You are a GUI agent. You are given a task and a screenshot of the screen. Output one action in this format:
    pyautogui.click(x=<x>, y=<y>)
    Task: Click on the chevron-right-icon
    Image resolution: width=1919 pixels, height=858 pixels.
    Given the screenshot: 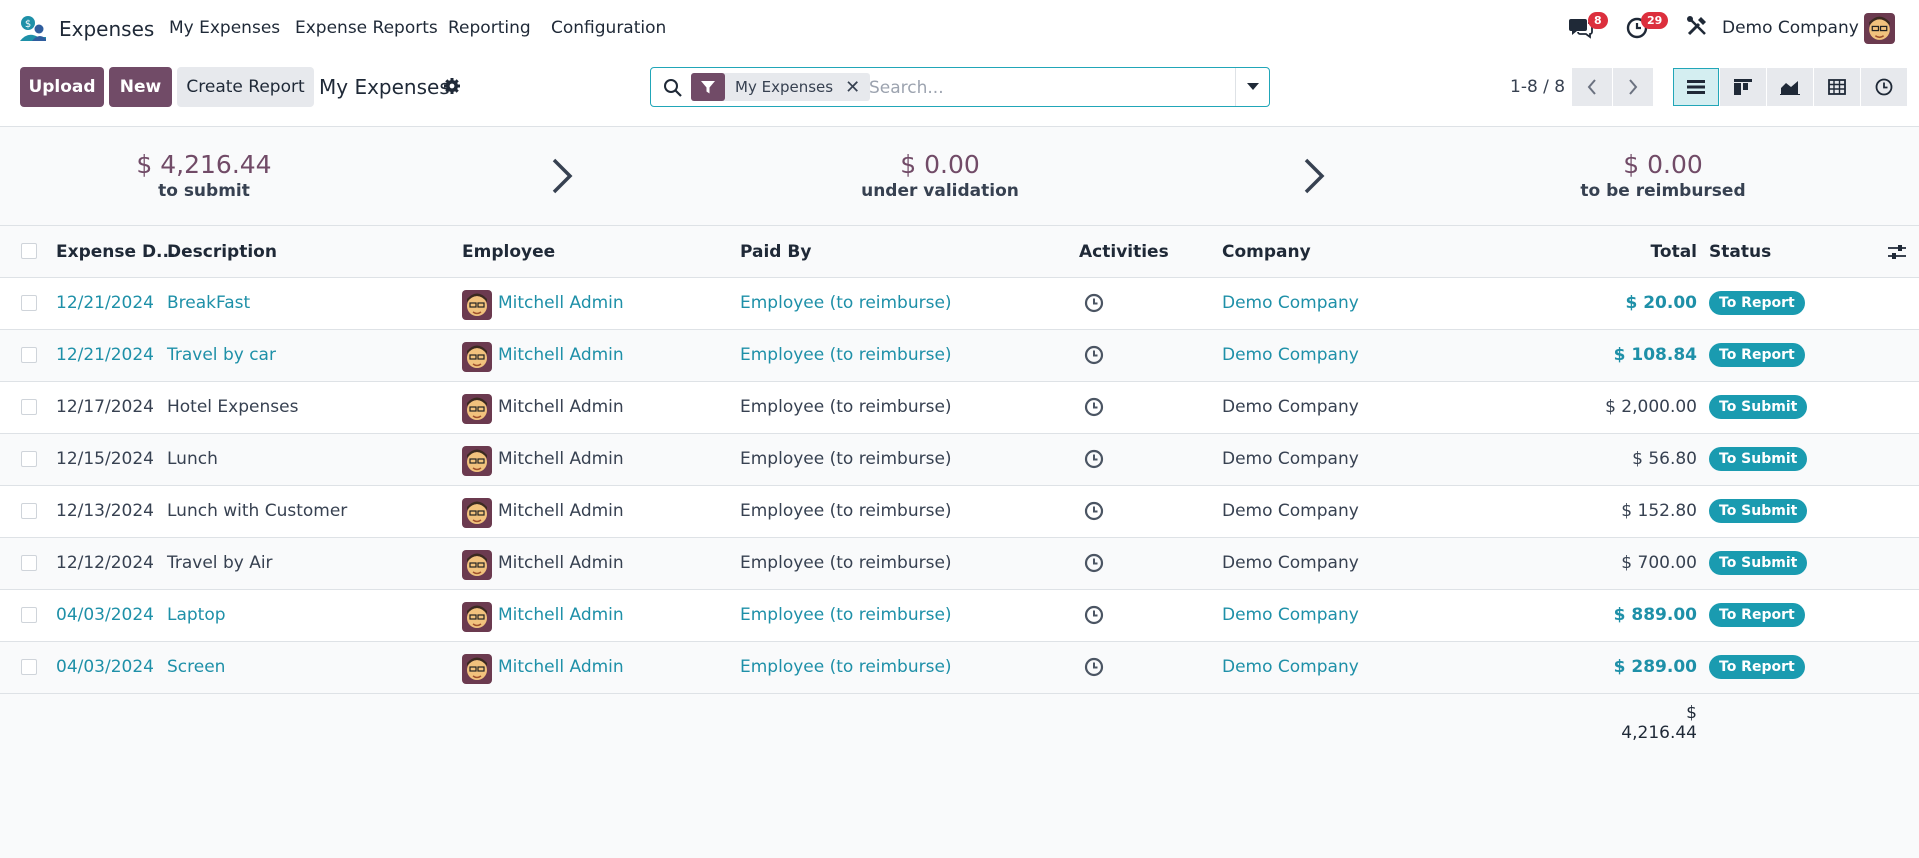 What is the action you would take?
    pyautogui.click(x=562, y=176)
    